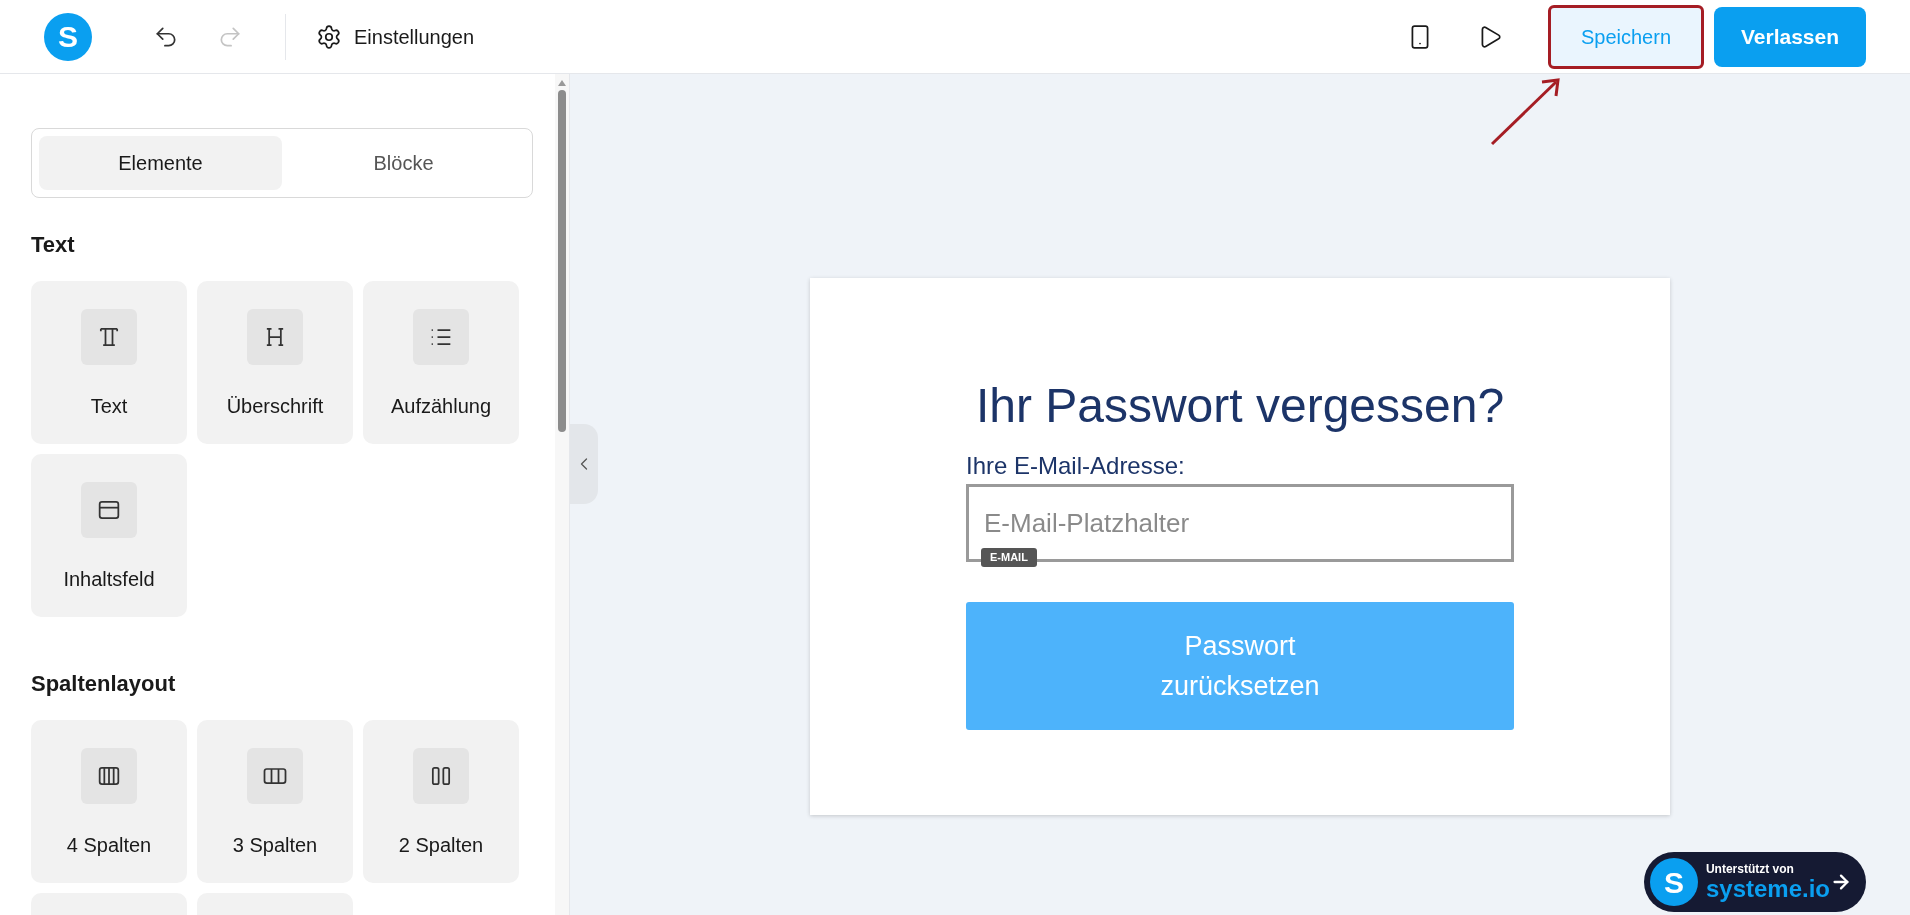 The width and height of the screenshot is (1910, 915). Describe the element at coordinates (1009, 557) in the screenshot. I see `field-type-badge: E-MAIL` at that location.